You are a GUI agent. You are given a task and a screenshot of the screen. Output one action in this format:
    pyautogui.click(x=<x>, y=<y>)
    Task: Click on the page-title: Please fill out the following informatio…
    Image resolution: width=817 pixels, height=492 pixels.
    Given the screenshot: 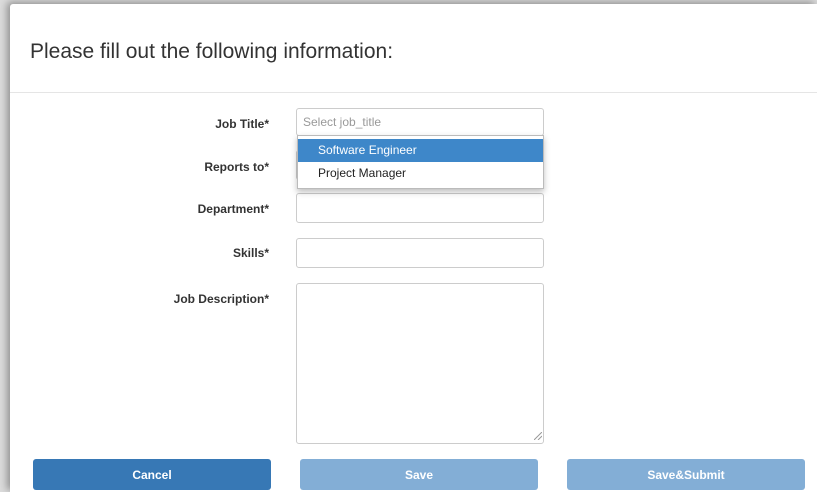 What is the action you would take?
    pyautogui.click(x=212, y=51)
    